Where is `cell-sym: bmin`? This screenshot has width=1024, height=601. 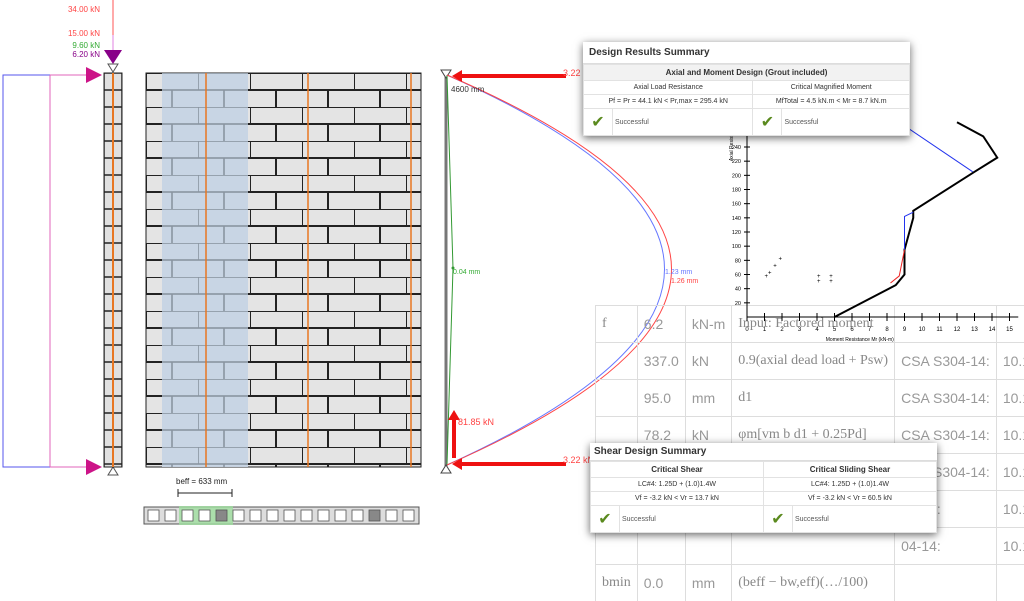
cell-sym: bmin is located at coordinates (617, 583).